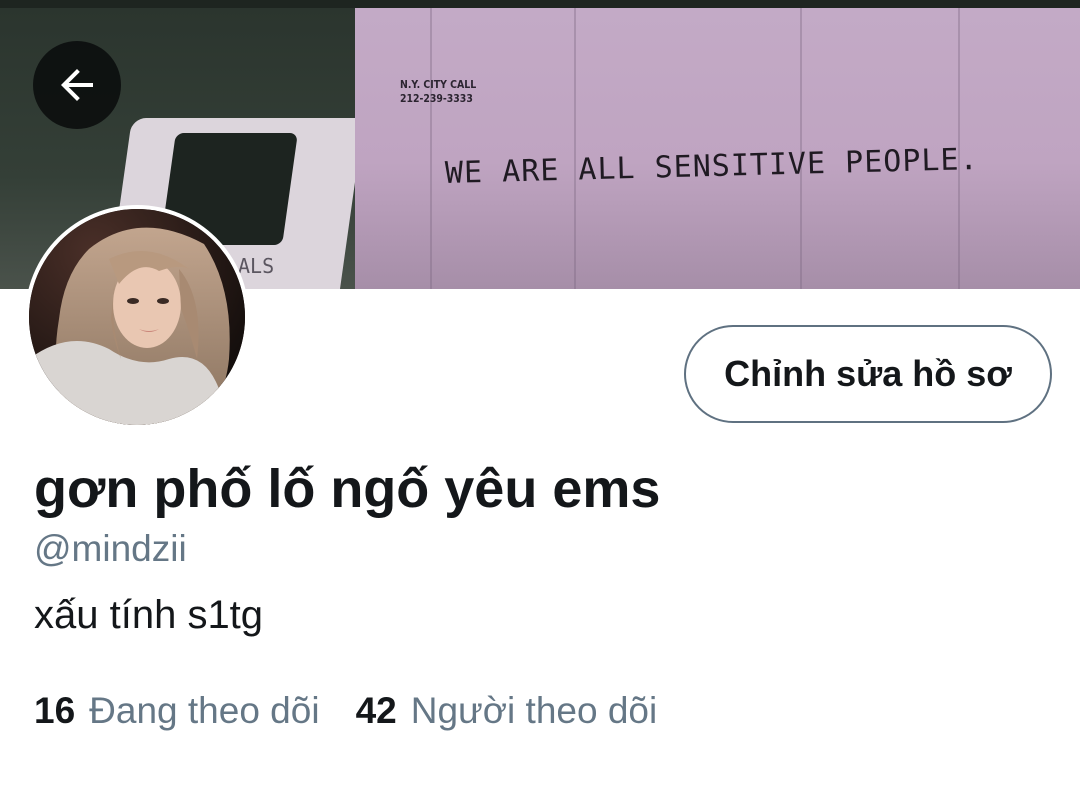 This screenshot has height=803, width=1080. Describe the element at coordinates (347, 489) in the screenshot. I see `display-name: gơn phố lố ngố yêu ems` at that location.